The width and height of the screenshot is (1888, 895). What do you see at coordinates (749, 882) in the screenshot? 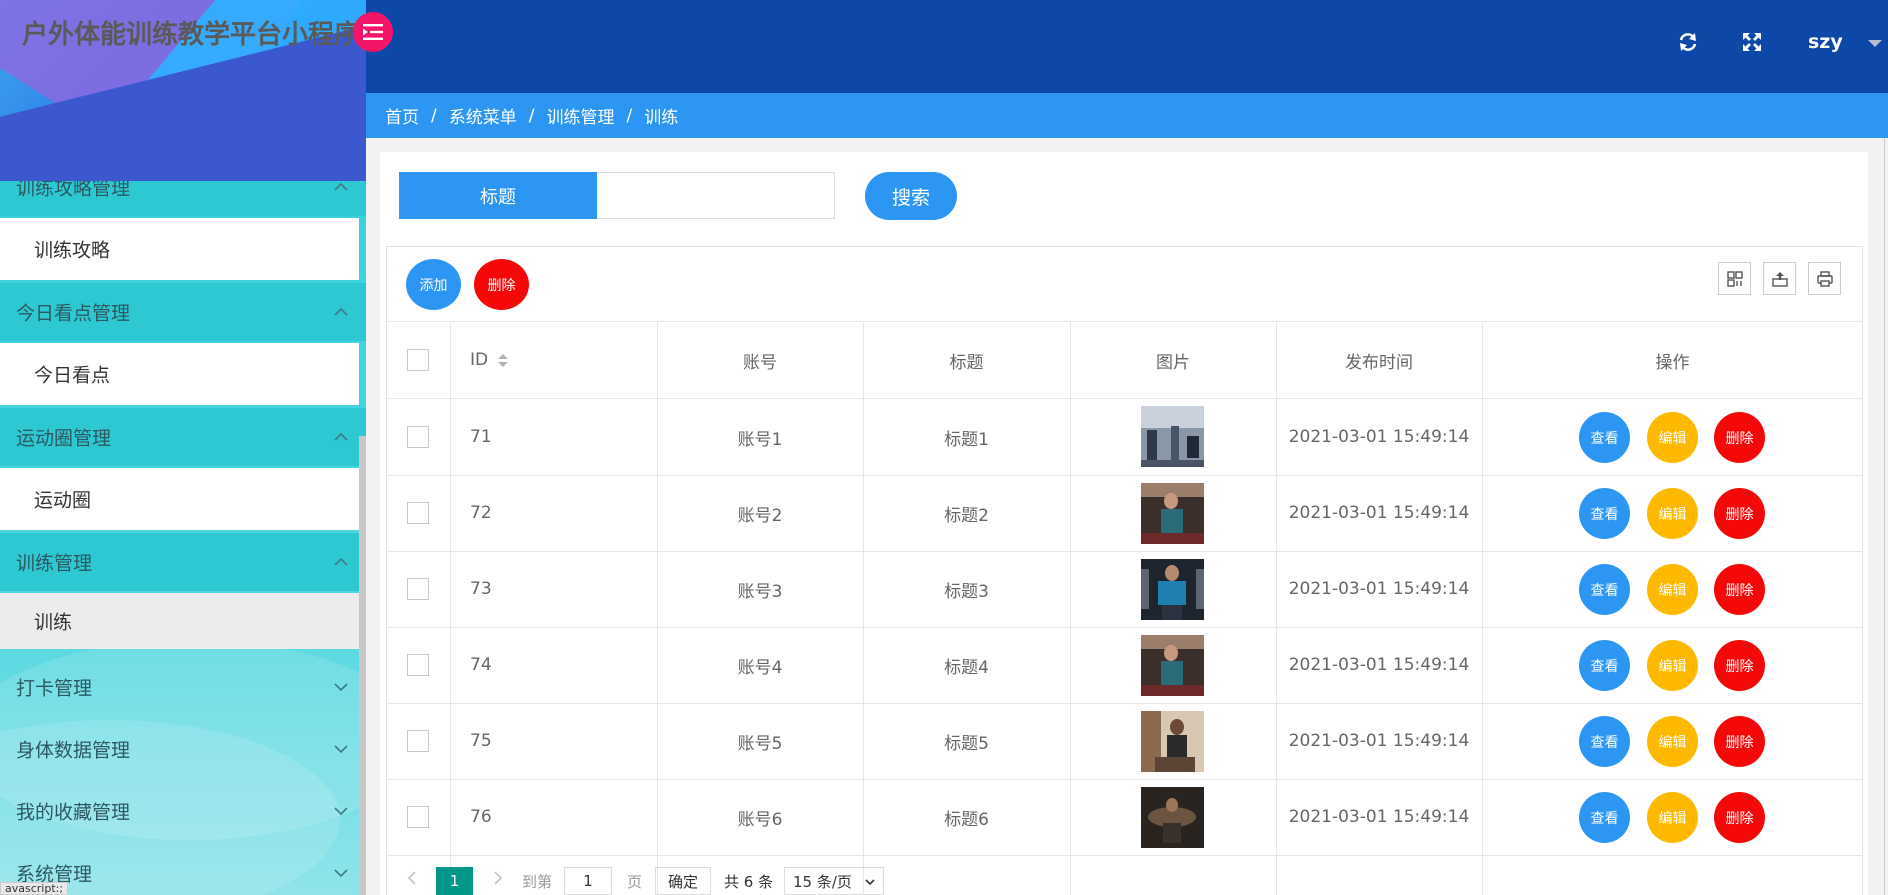
I see `total-count: 共 6 条` at bounding box center [749, 882].